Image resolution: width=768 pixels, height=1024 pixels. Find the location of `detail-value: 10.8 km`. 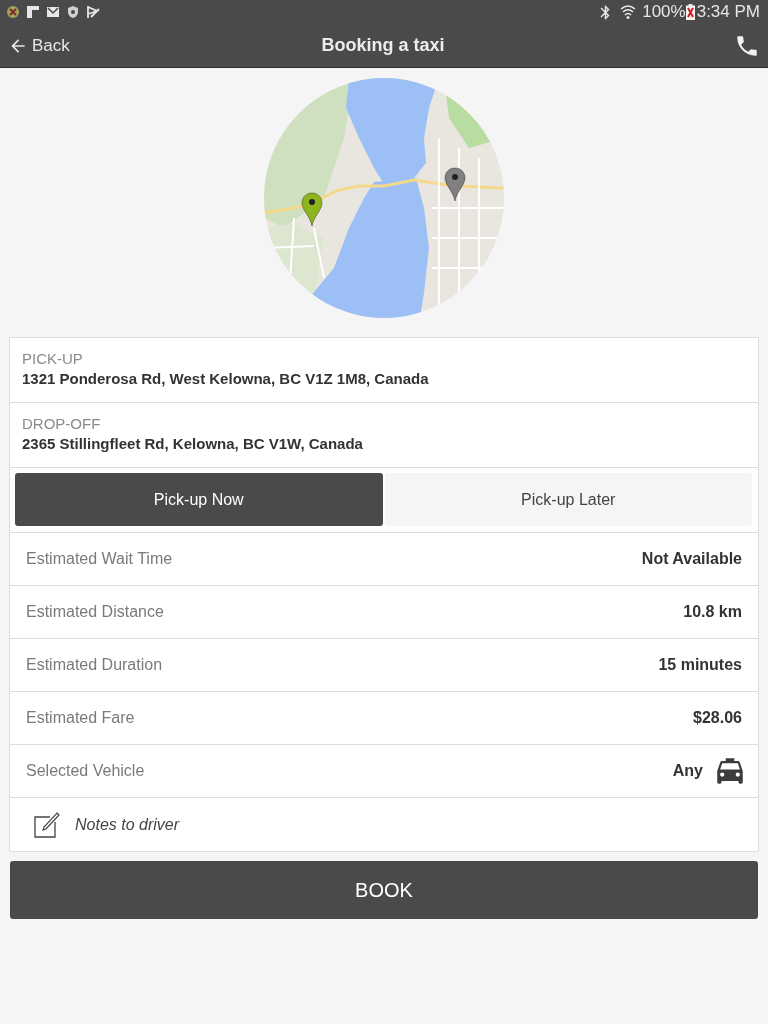

detail-value: 10.8 km is located at coordinates (712, 612).